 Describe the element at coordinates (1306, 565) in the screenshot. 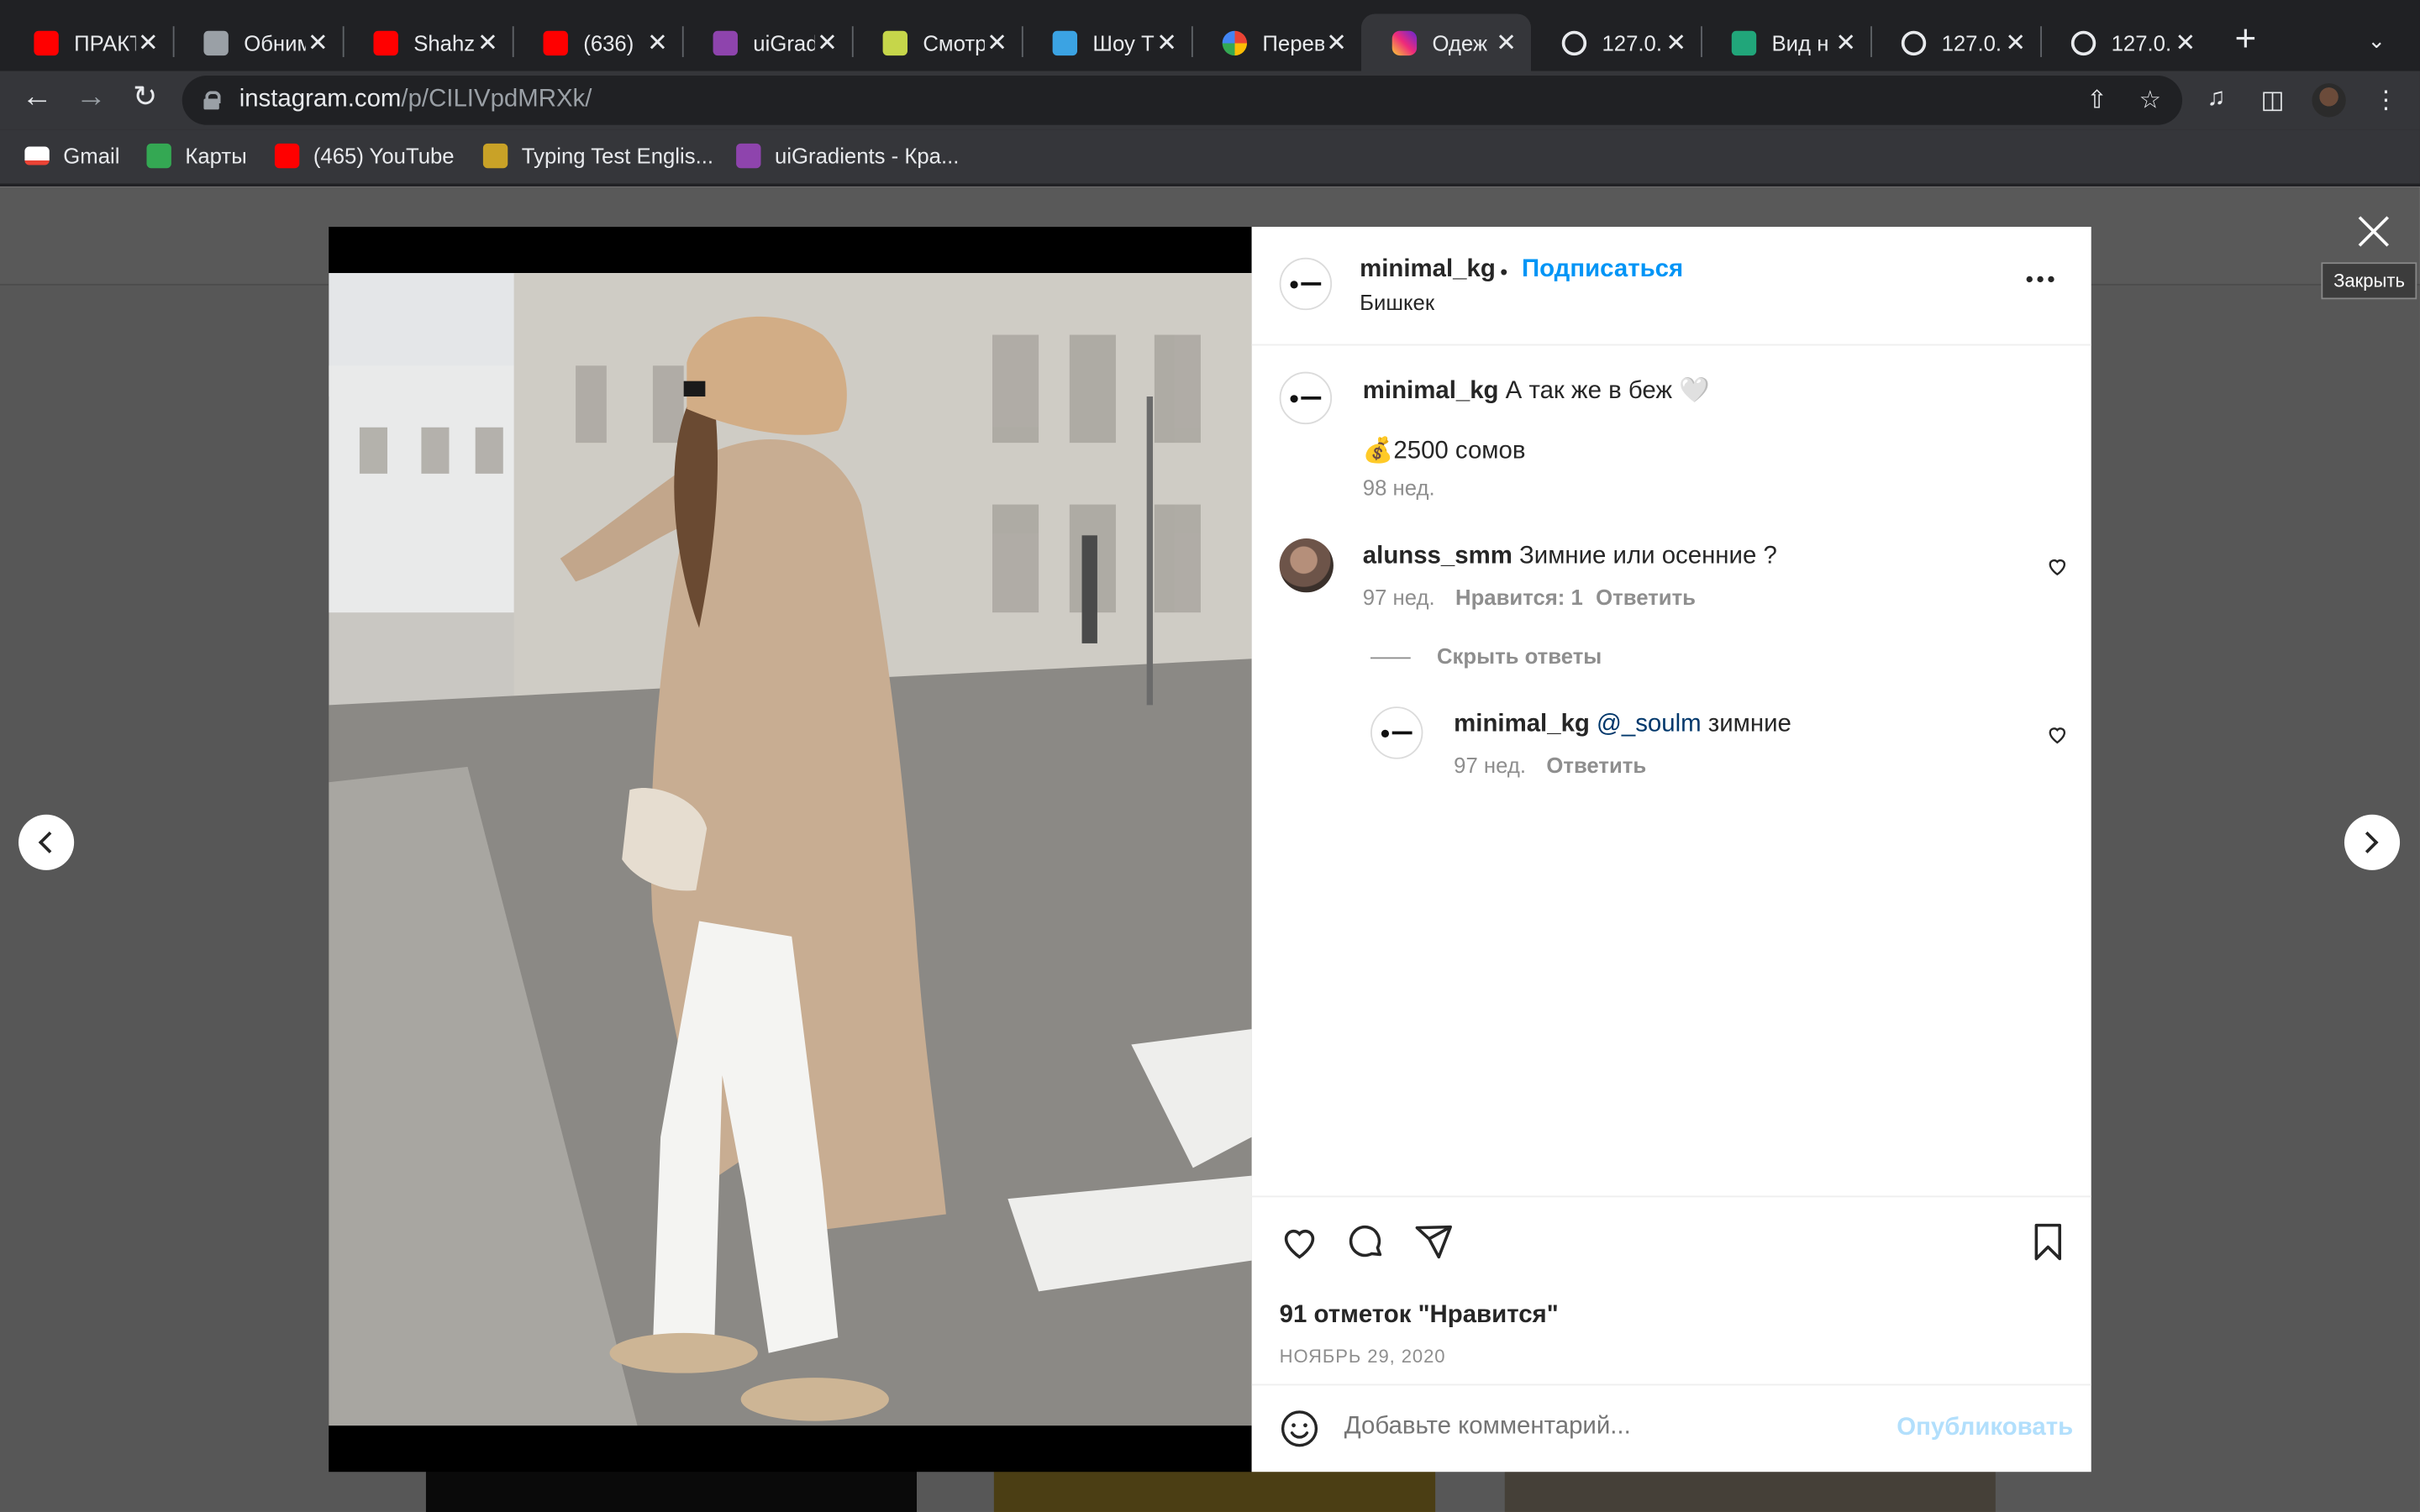

I see `commenter-avatar` at that location.